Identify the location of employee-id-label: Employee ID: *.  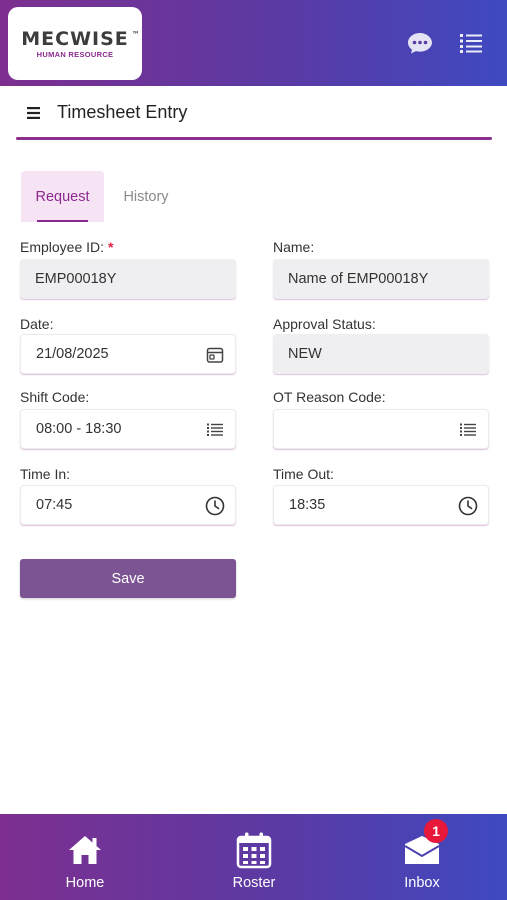
(67, 247).